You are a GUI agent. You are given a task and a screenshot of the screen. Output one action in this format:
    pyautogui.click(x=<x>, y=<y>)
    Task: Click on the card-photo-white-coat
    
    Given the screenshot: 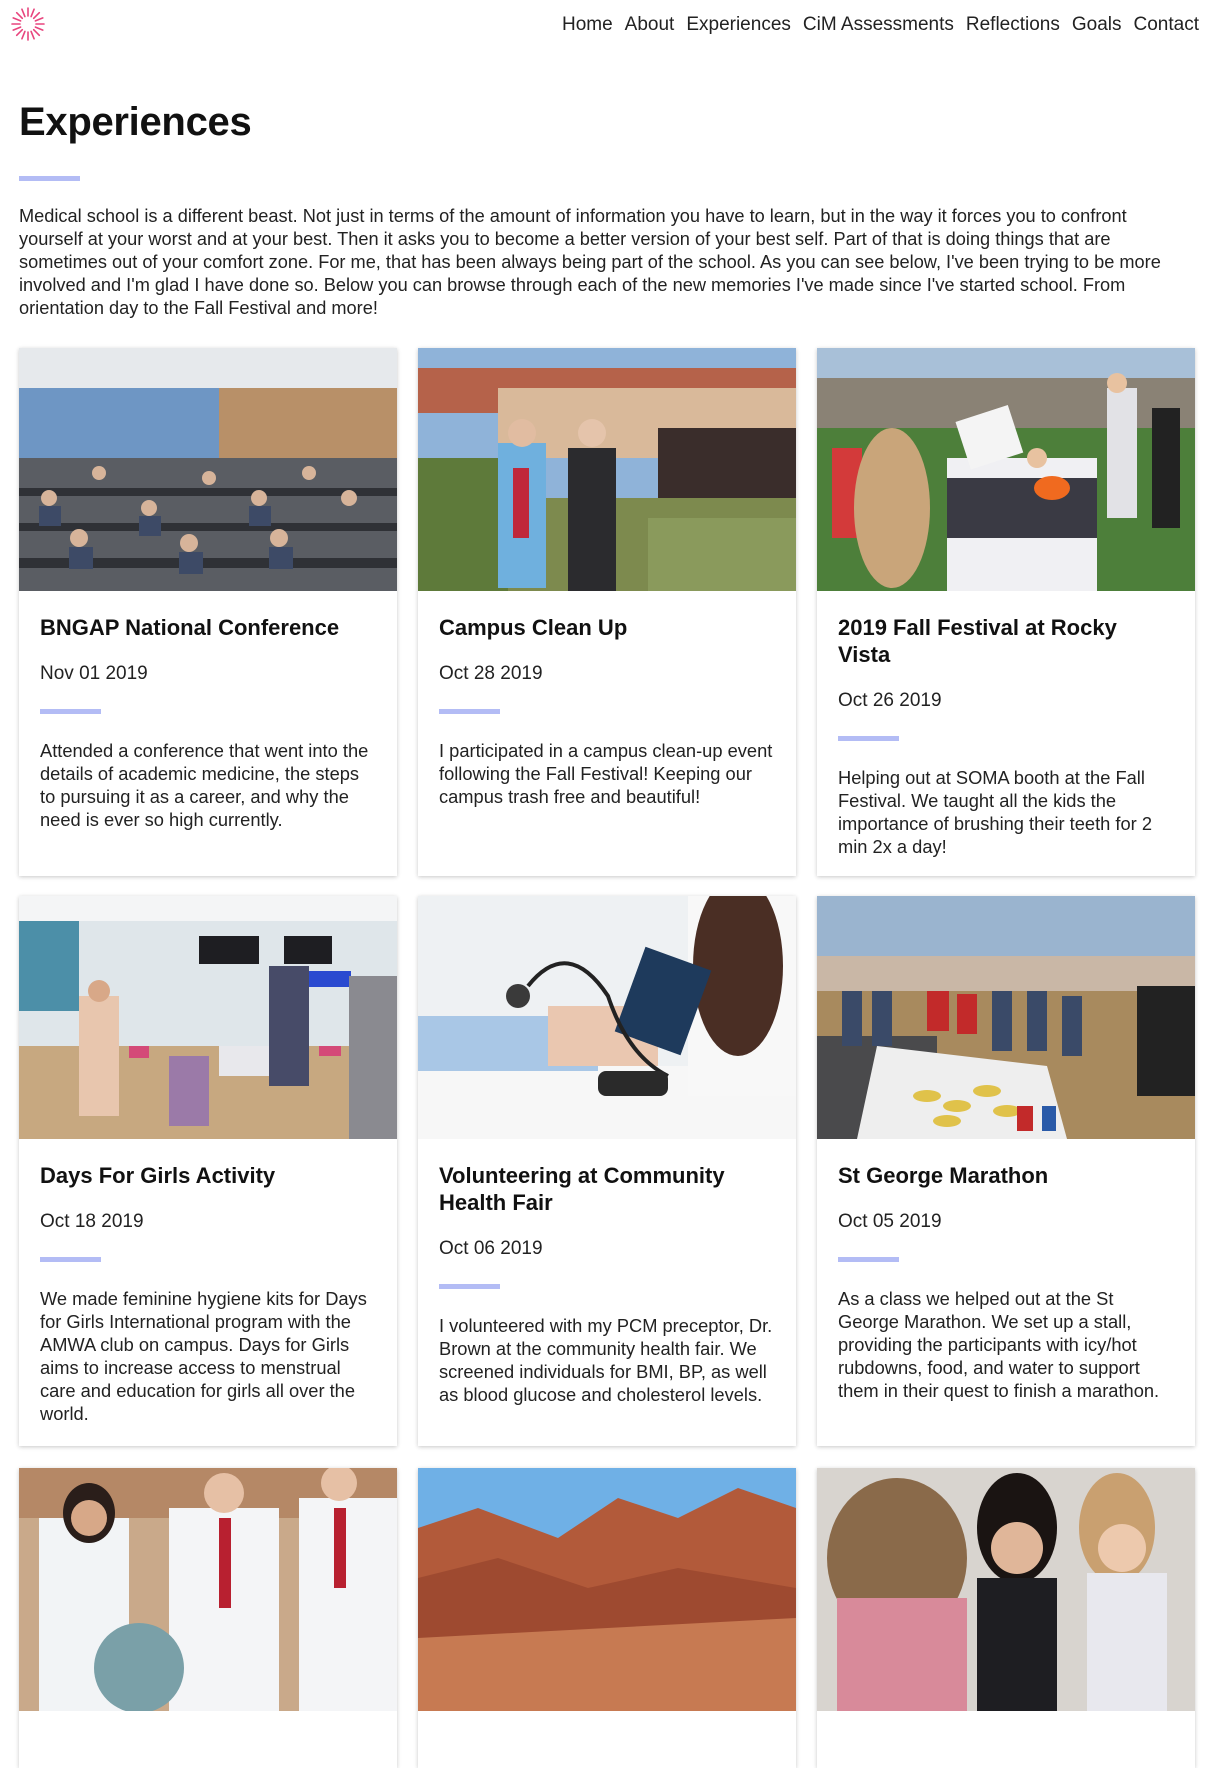 What is the action you would take?
    pyautogui.click(x=208, y=1589)
    